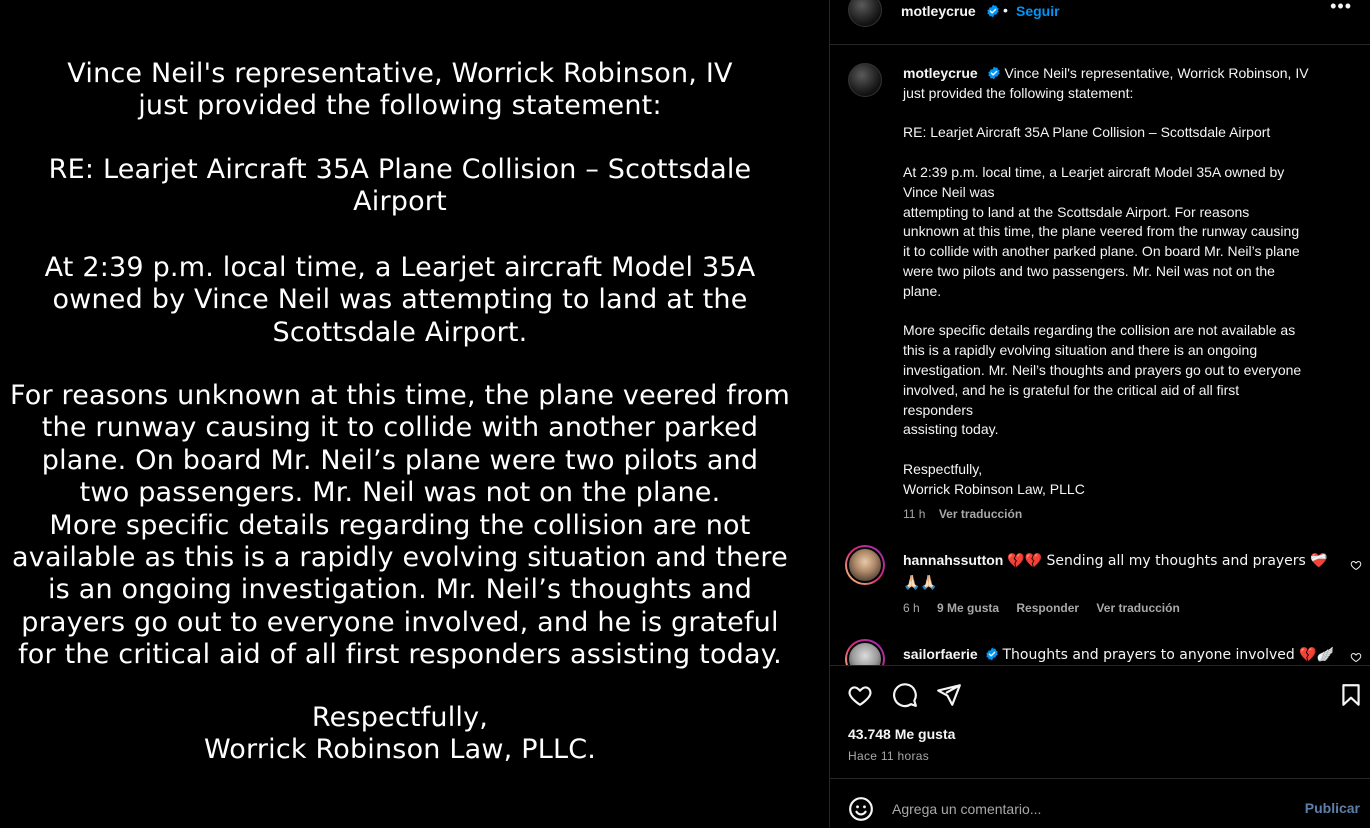 The height and width of the screenshot is (828, 1370). Describe the element at coordinates (905, 695) in the screenshot. I see `comment-bubble-icon` at that location.